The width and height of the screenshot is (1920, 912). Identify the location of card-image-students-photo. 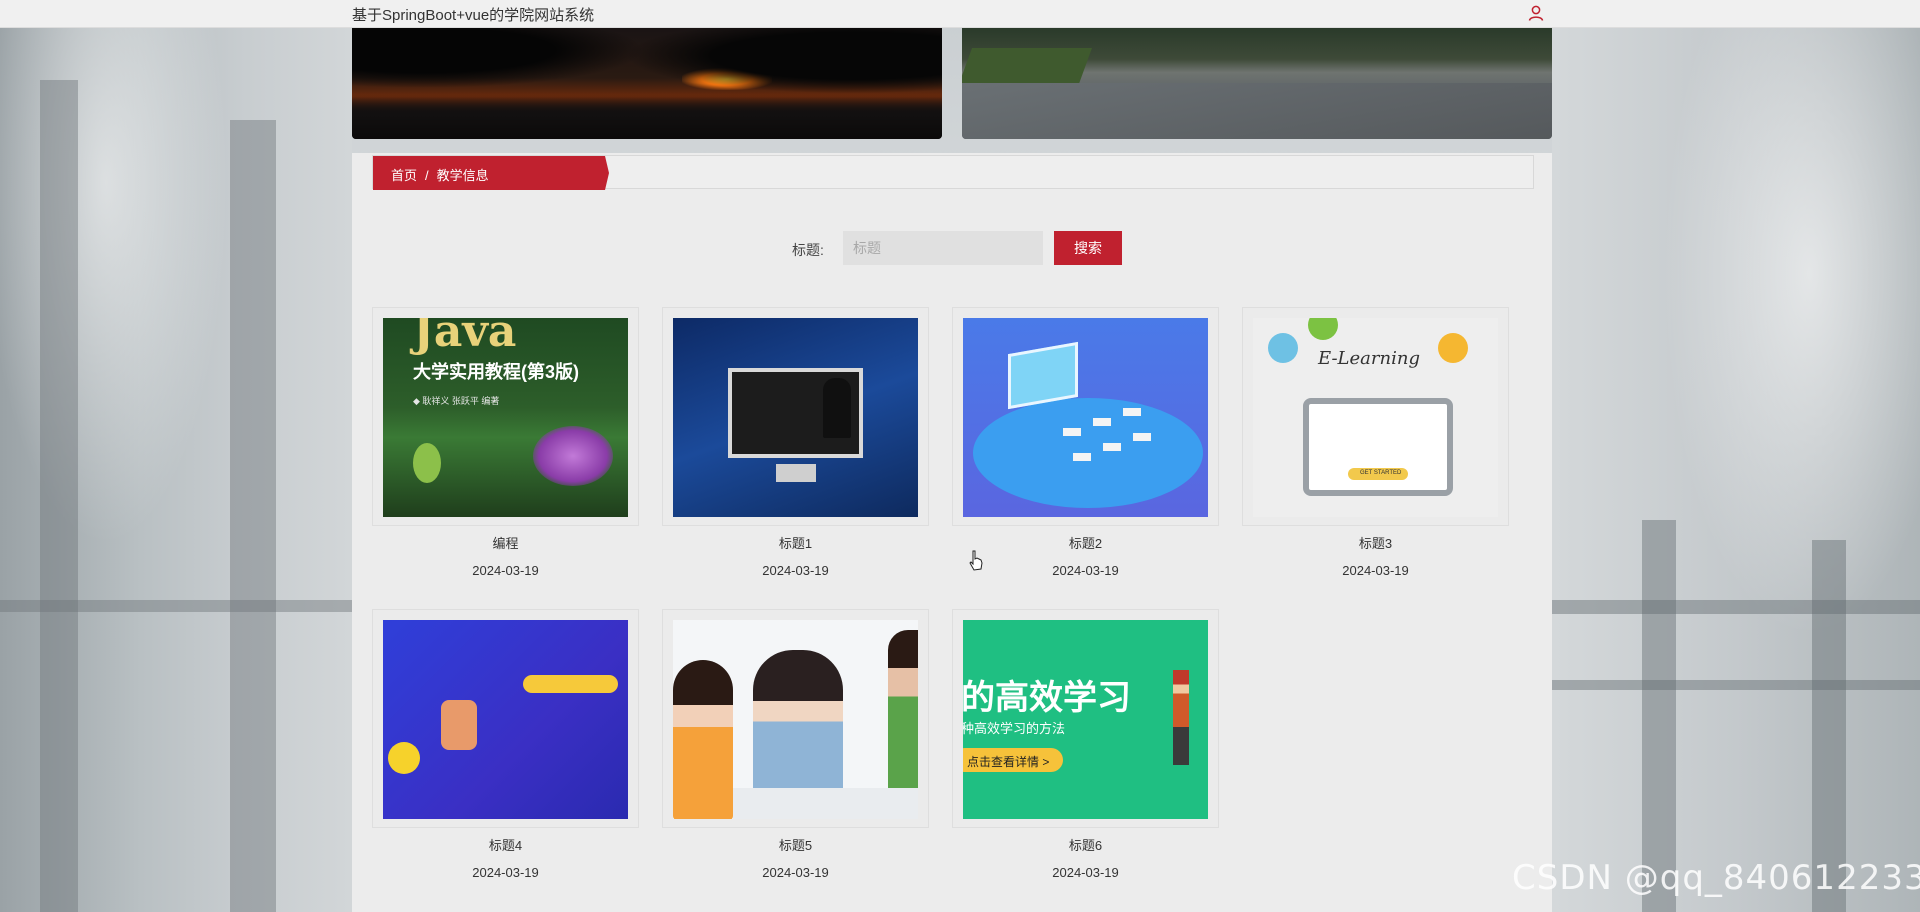
(795, 719).